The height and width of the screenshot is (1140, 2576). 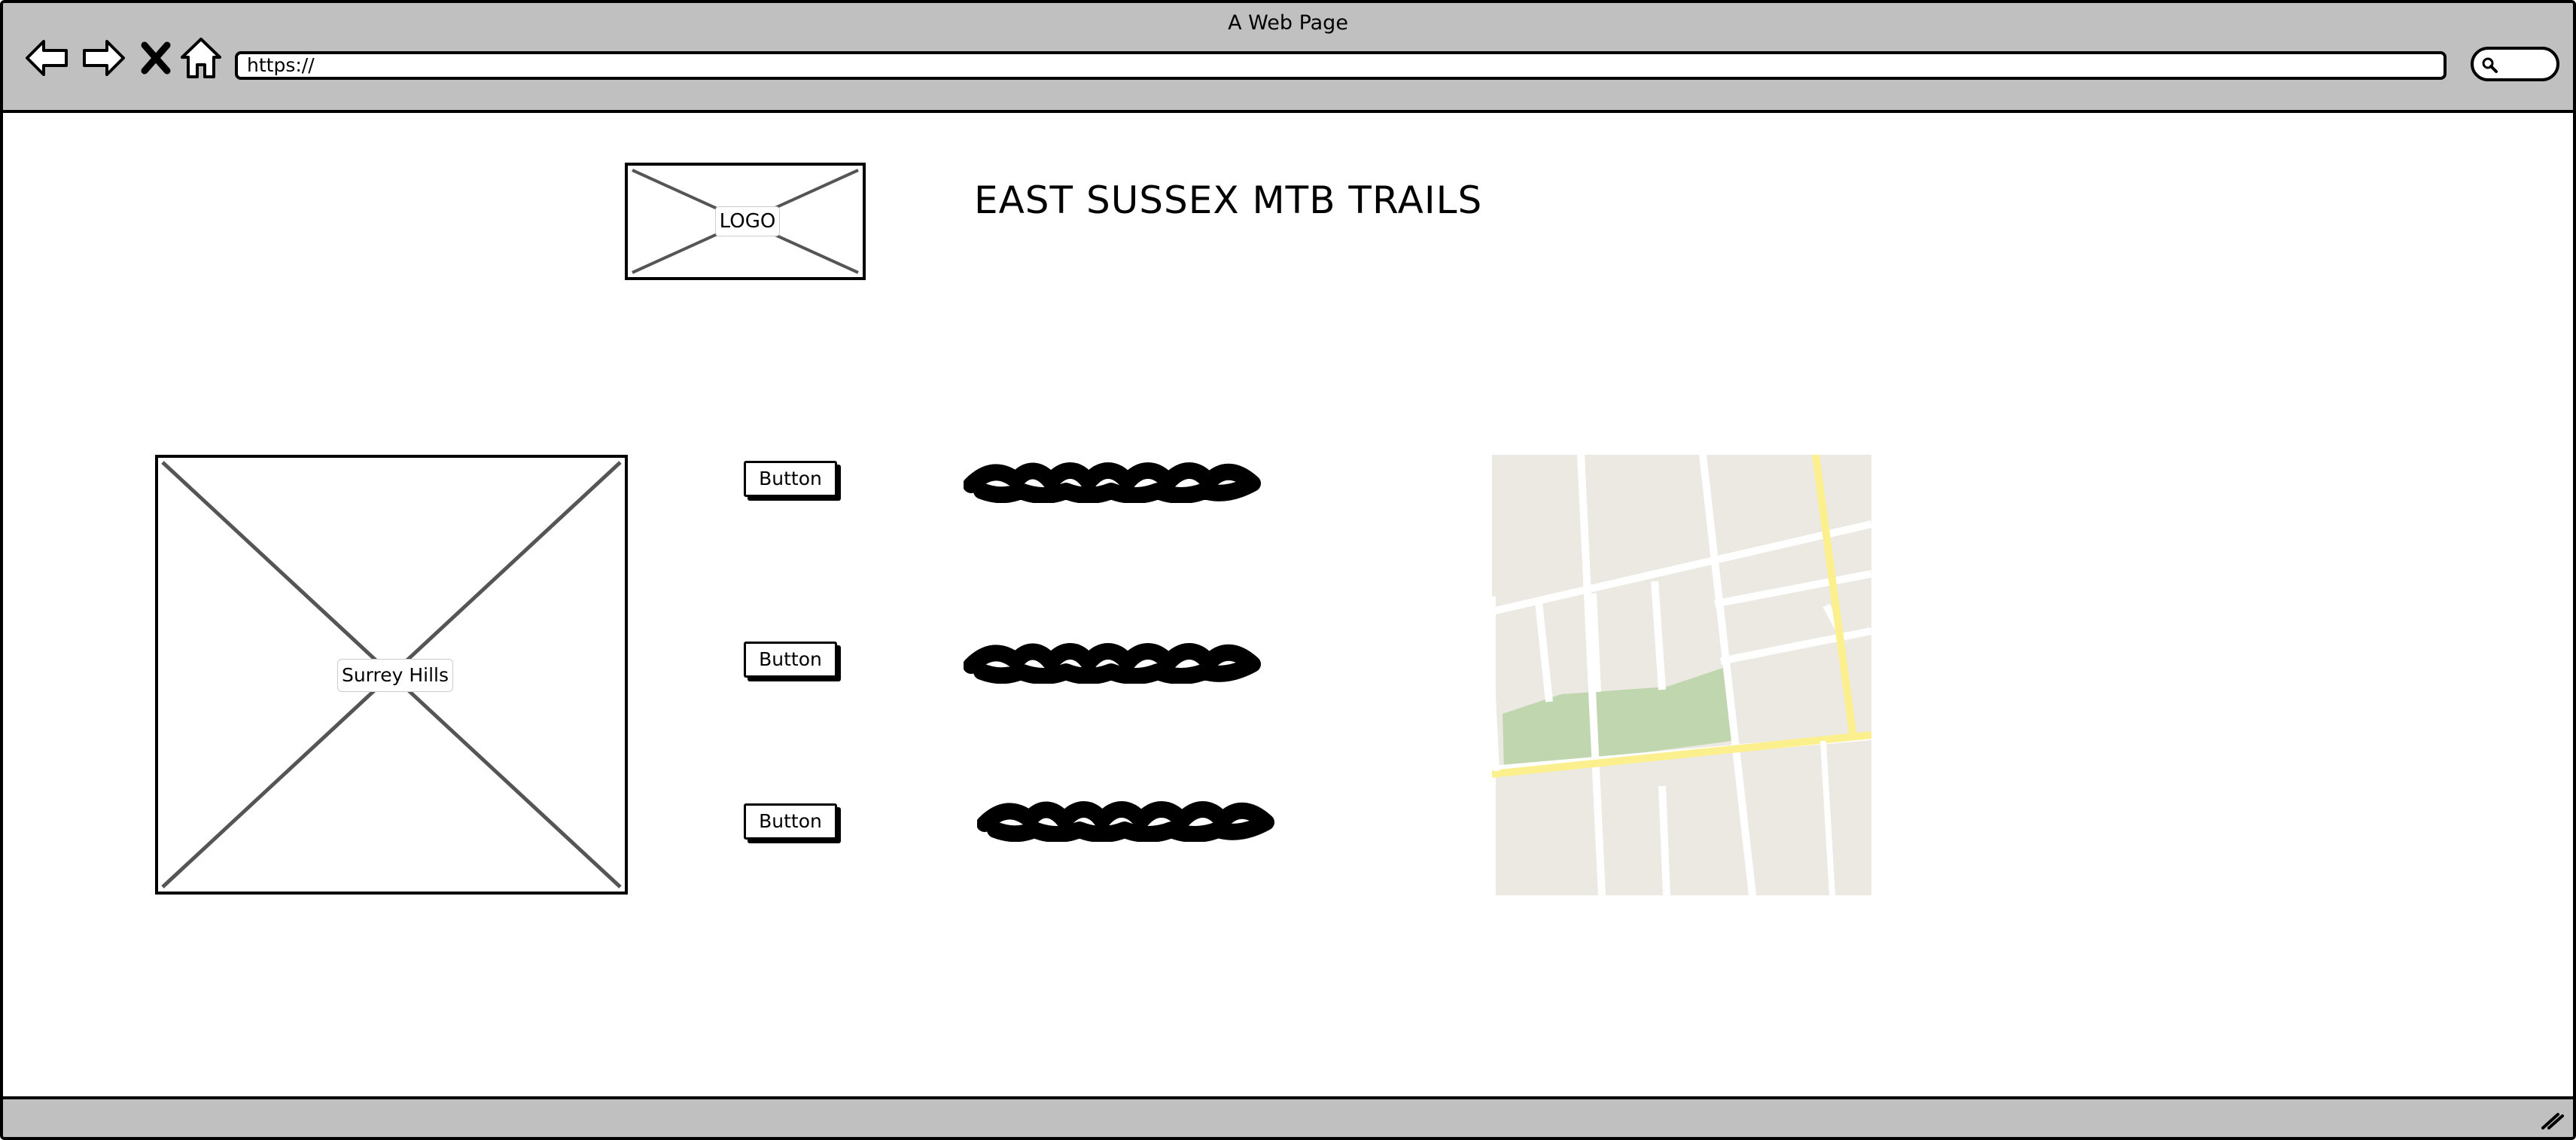 What do you see at coordinates (48, 58) in the screenshot?
I see `back-arrow-icon` at bounding box center [48, 58].